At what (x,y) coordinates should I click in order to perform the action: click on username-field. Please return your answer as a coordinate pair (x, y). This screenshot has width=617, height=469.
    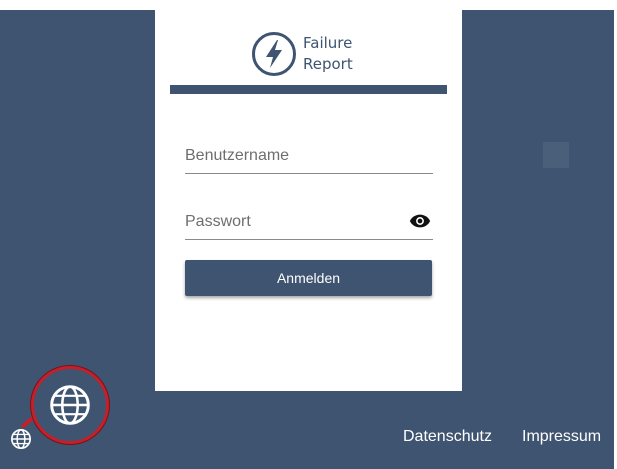
    Looking at the image, I should click on (309, 157).